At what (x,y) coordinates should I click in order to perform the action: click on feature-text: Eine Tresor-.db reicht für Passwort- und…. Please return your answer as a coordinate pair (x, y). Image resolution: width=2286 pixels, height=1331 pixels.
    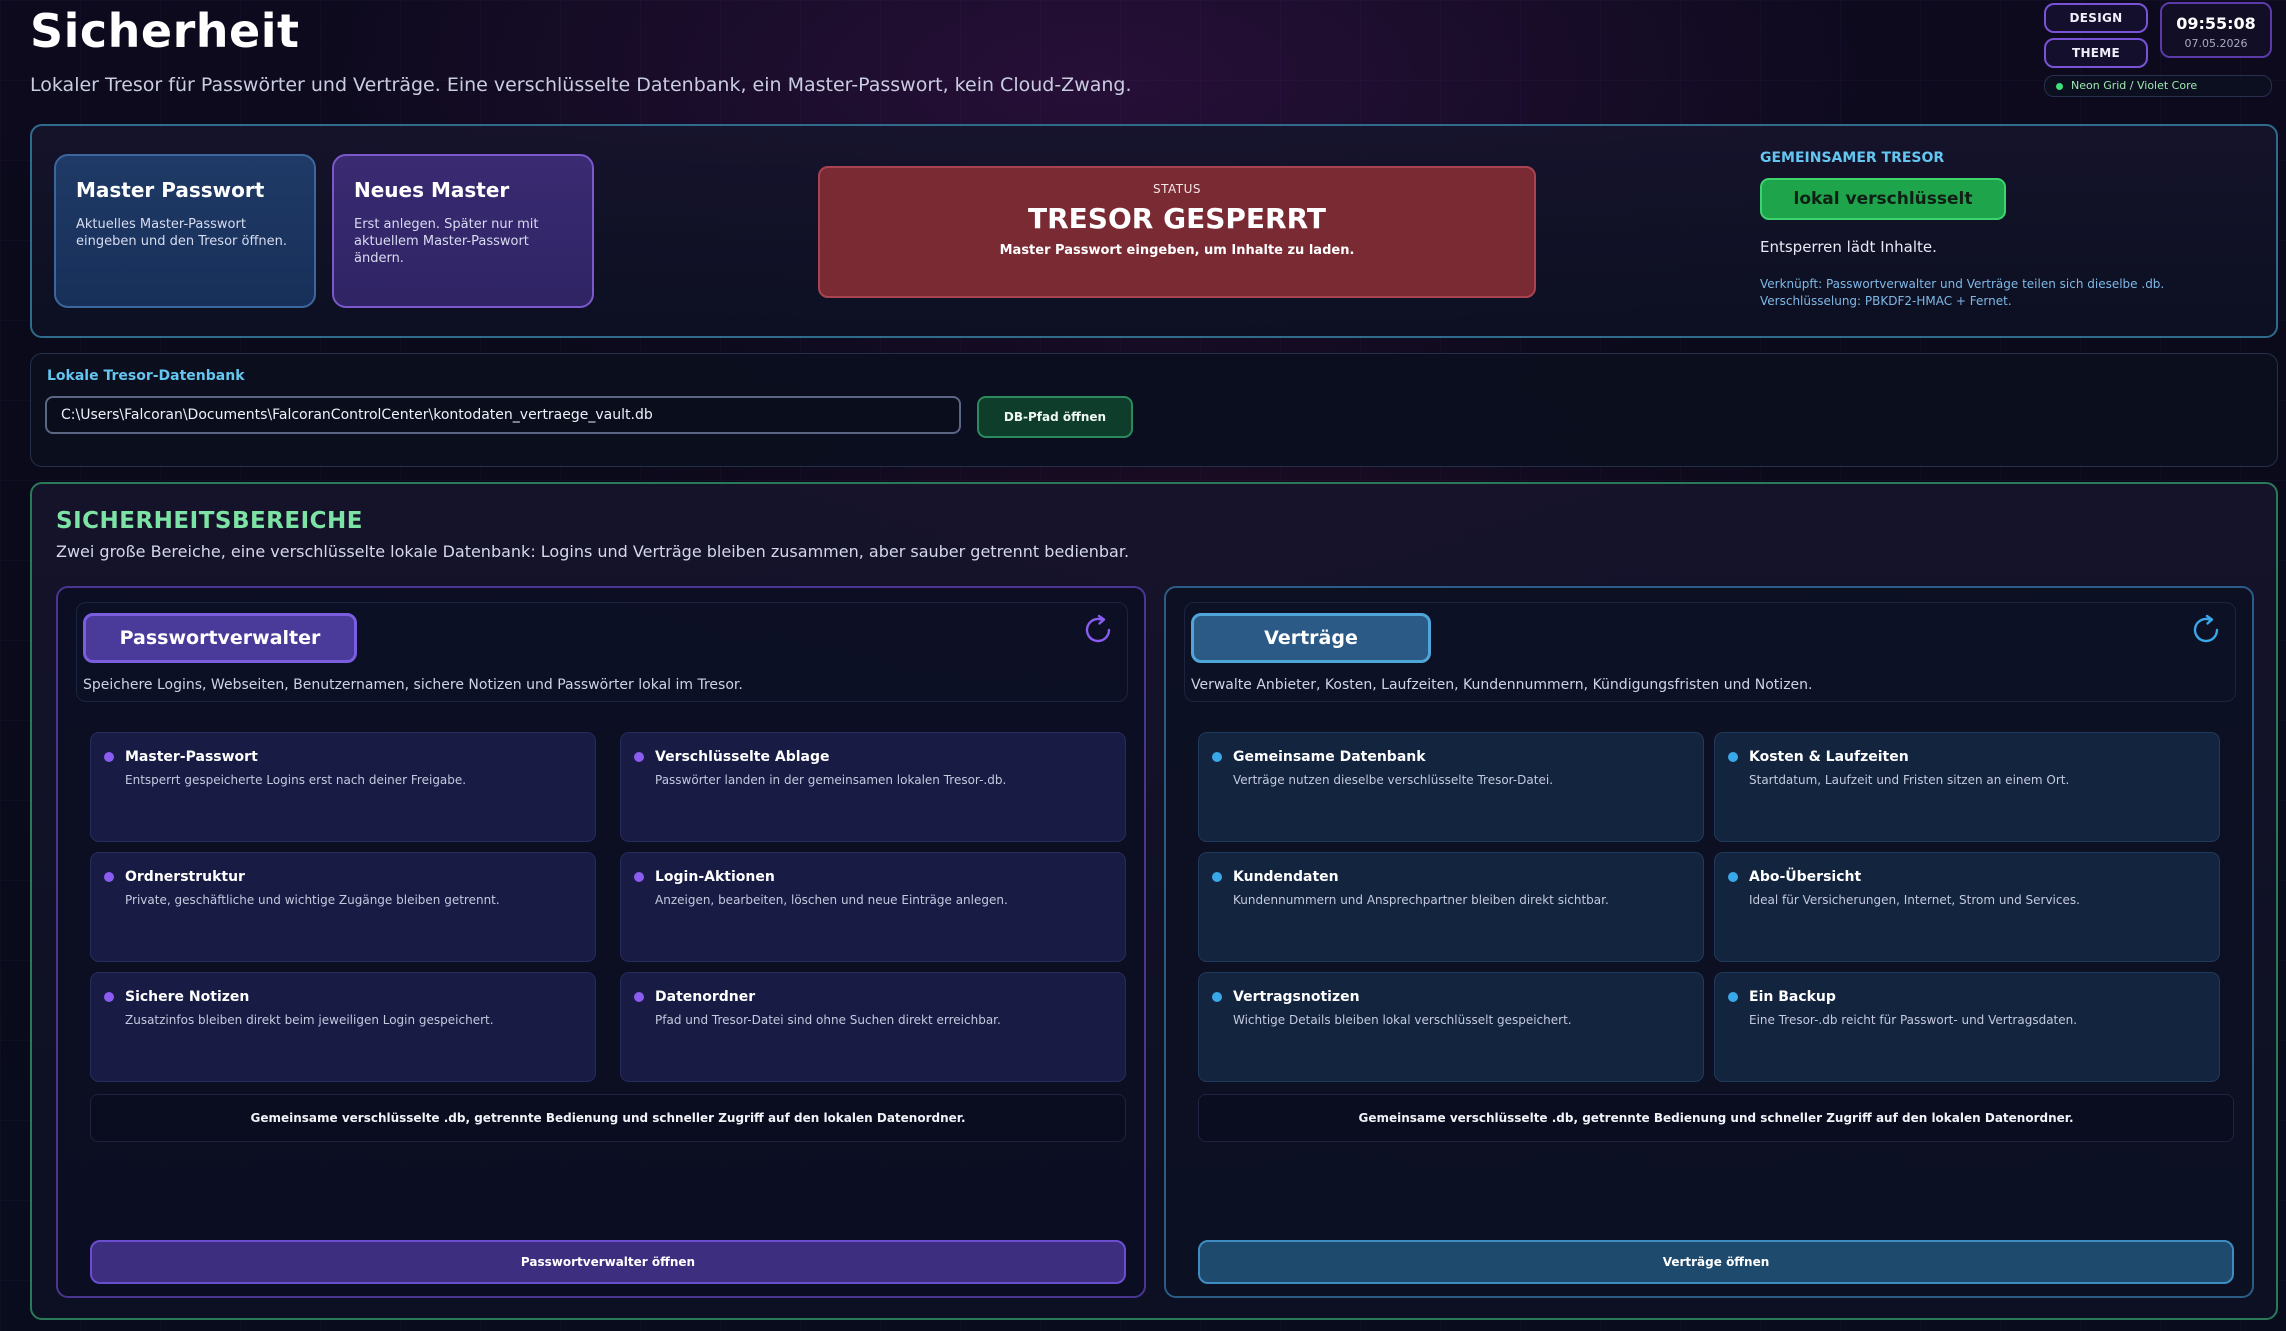
    Looking at the image, I should click on (1913, 1020).